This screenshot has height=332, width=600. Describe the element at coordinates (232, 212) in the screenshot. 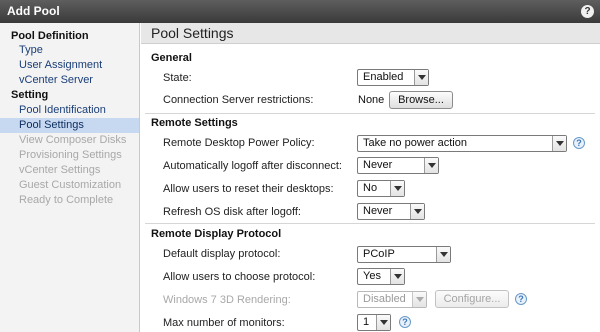

I see `refresh-os-disk-label: Refresh OS disk after logoff:` at that location.